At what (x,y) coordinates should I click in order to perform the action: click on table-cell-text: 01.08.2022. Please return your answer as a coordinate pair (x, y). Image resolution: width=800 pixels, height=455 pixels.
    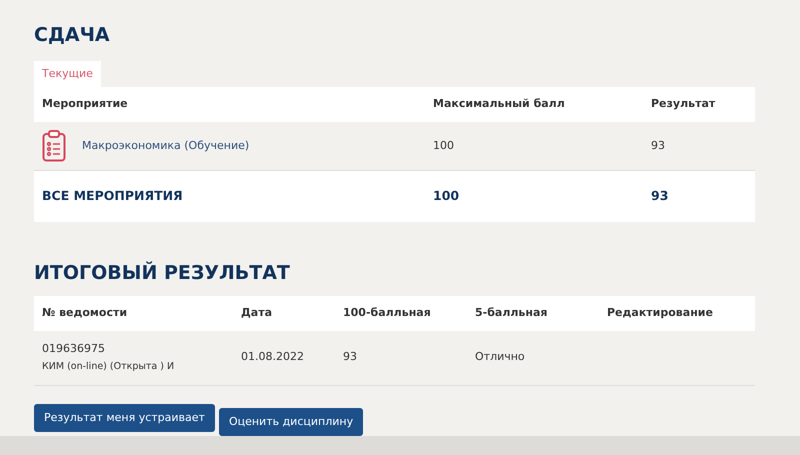
    Looking at the image, I should click on (272, 357).